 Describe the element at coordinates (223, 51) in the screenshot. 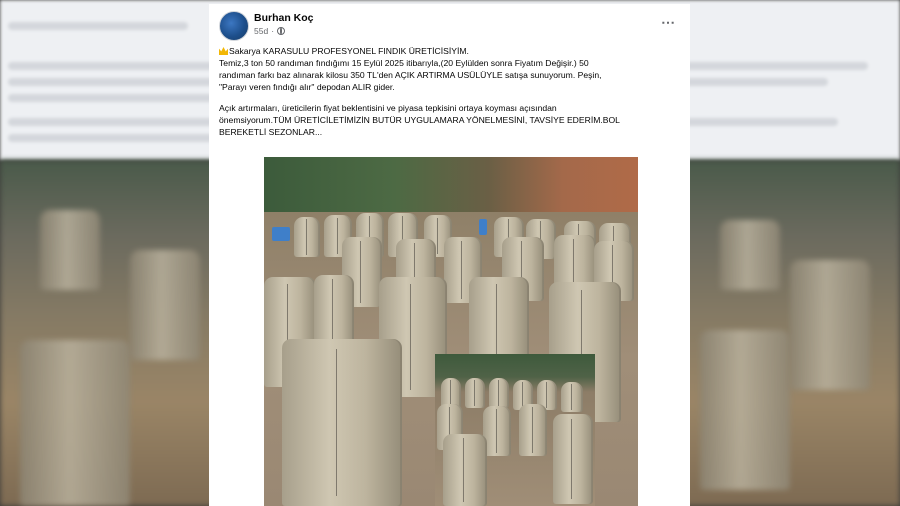

I see `crown-emoji-icon` at that location.